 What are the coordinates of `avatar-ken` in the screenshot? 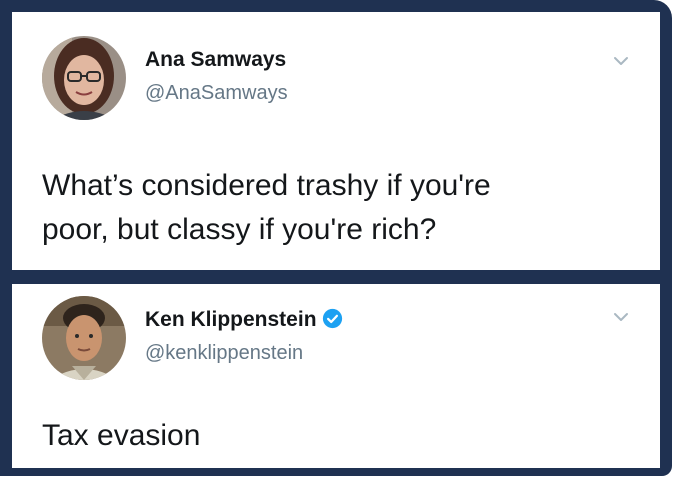 It's located at (84, 338).